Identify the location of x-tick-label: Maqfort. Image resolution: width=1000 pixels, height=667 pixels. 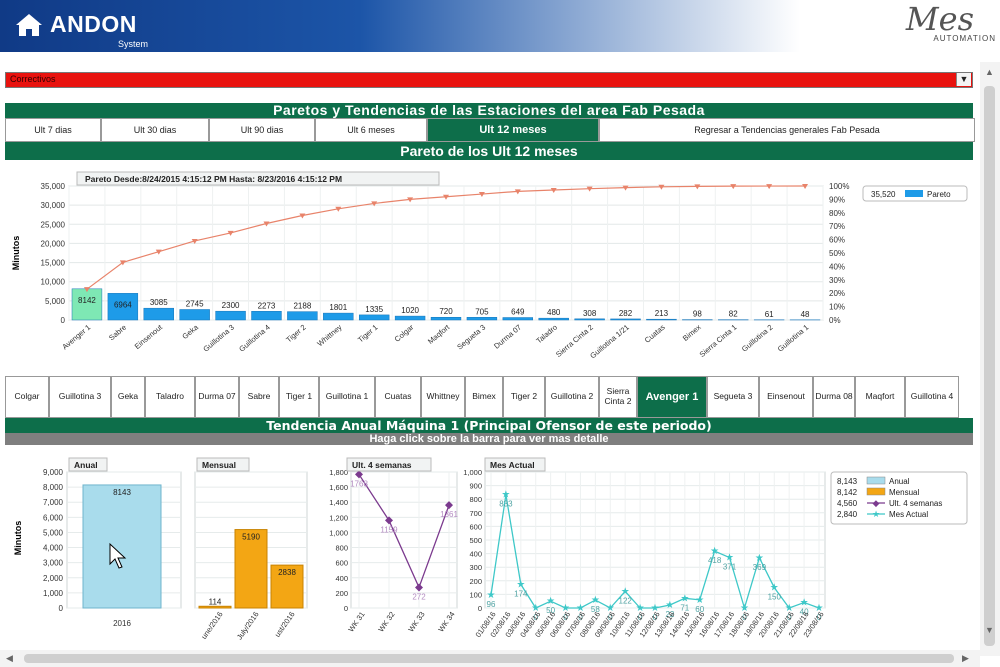
(439, 334).